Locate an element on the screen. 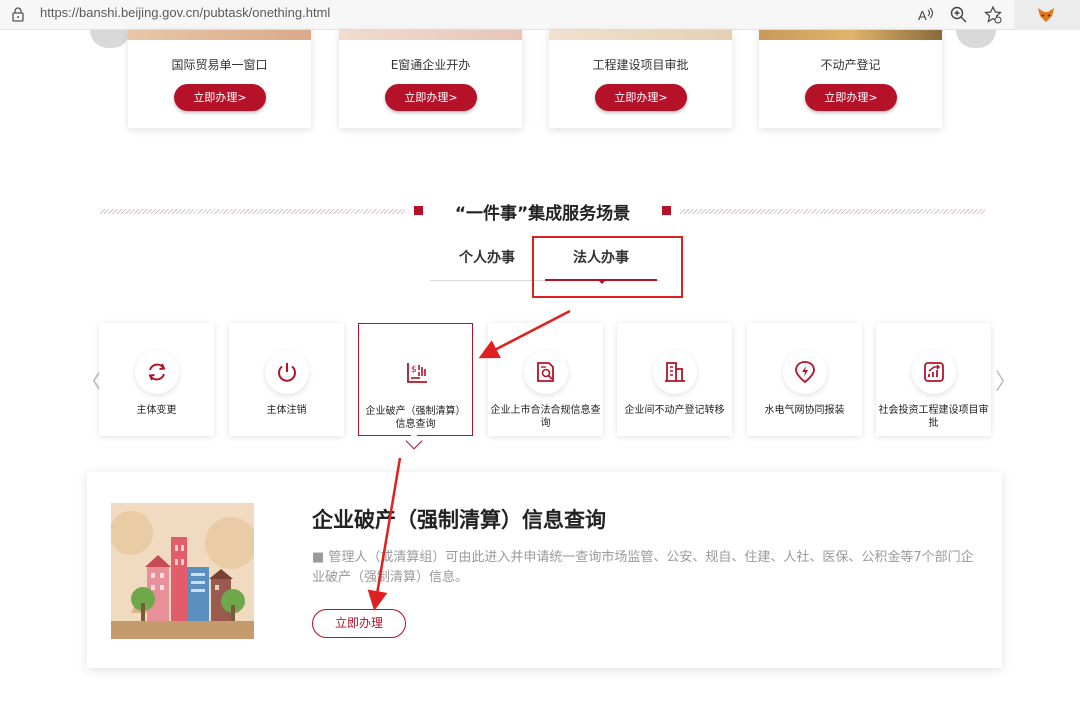  growth-chart-icon is located at coordinates (934, 372).